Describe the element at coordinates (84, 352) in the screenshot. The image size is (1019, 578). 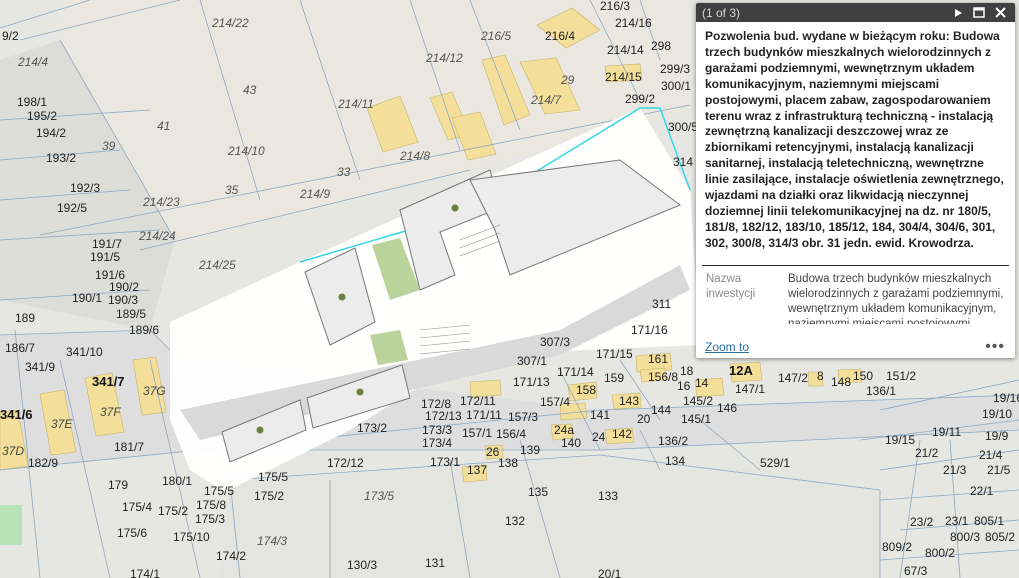
I see `parcel-label: 341/10` at that location.